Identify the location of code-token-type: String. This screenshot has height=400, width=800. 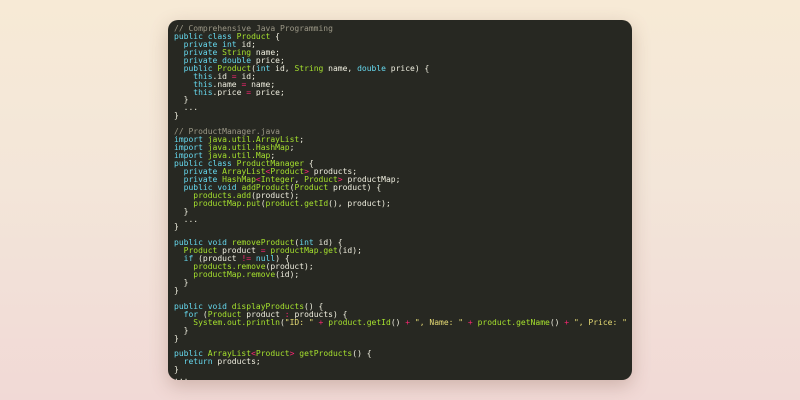
(239, 52).